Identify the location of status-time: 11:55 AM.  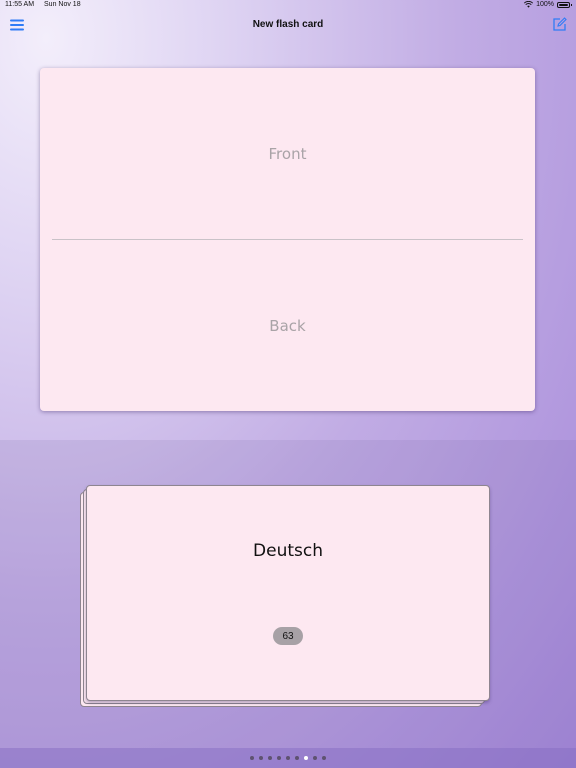
(20, 4).